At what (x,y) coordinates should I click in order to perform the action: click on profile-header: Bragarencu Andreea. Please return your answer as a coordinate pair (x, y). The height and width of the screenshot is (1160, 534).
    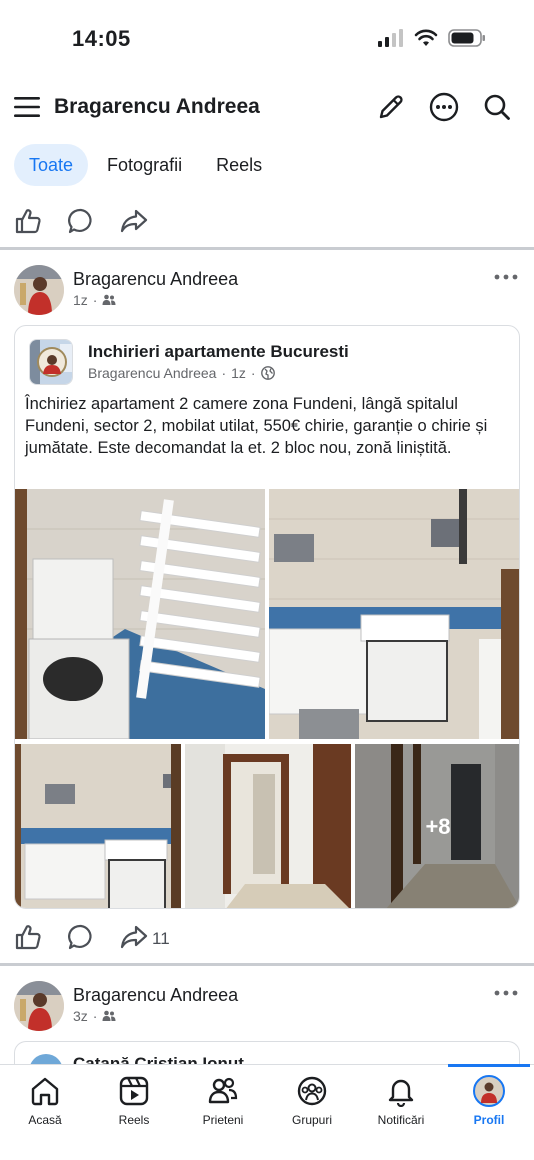
    Looking at the image, I should click on (267, 108).